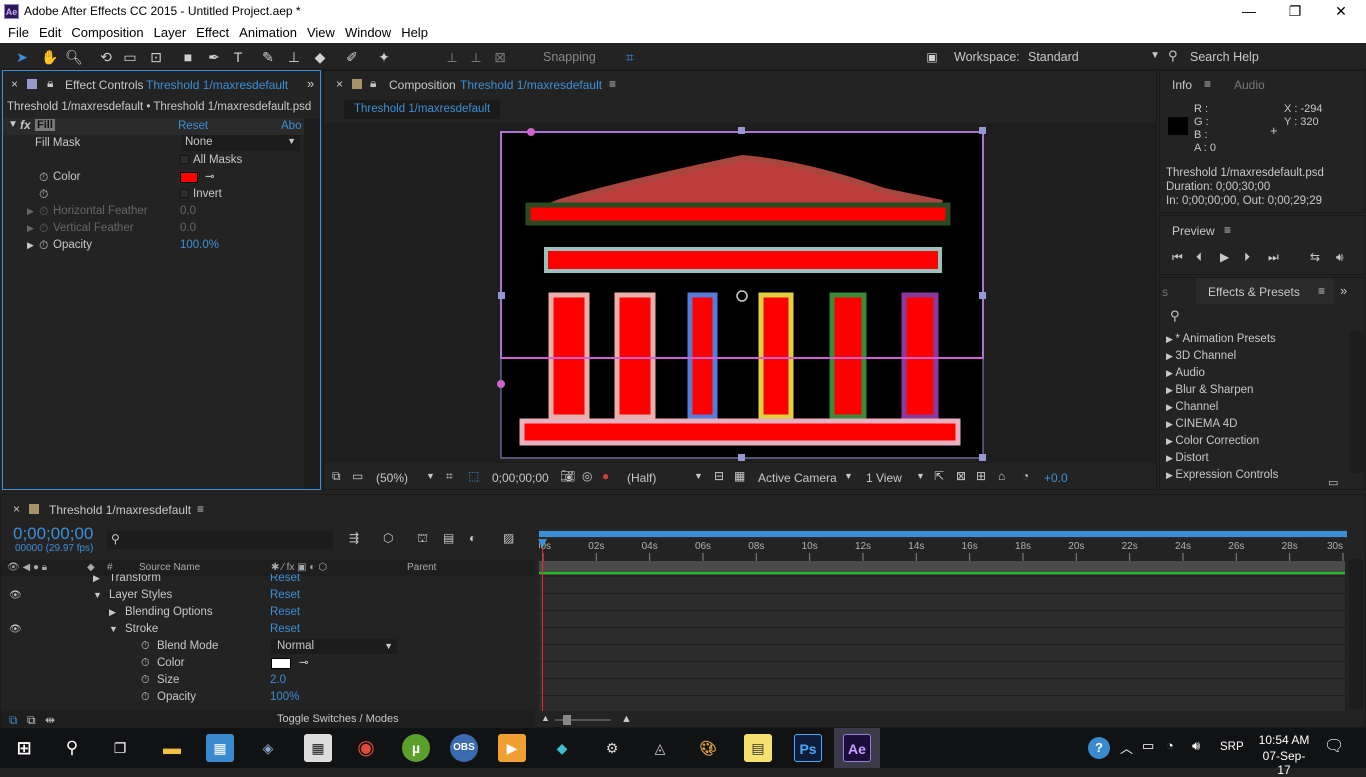  What do you see at coordinates (320, 57) in the screenshot?
I see `eraser-tool-icon: ◆` at bounding box center [320, 57].